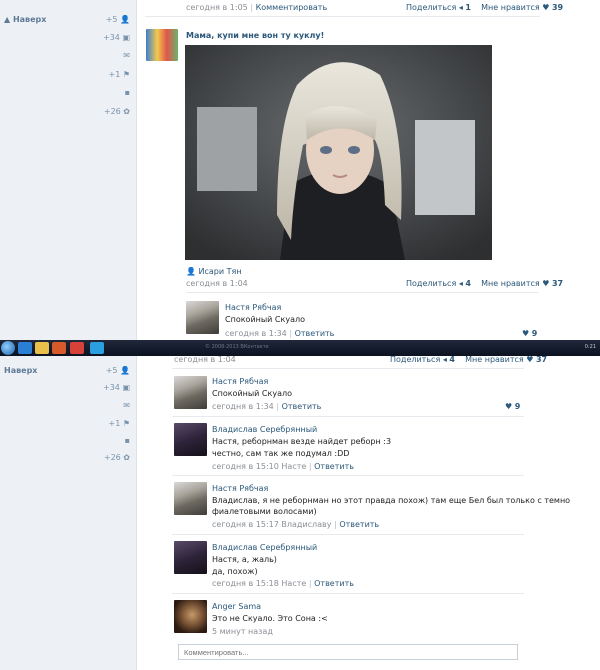  I want to click on comment-input, so click(348, 652).